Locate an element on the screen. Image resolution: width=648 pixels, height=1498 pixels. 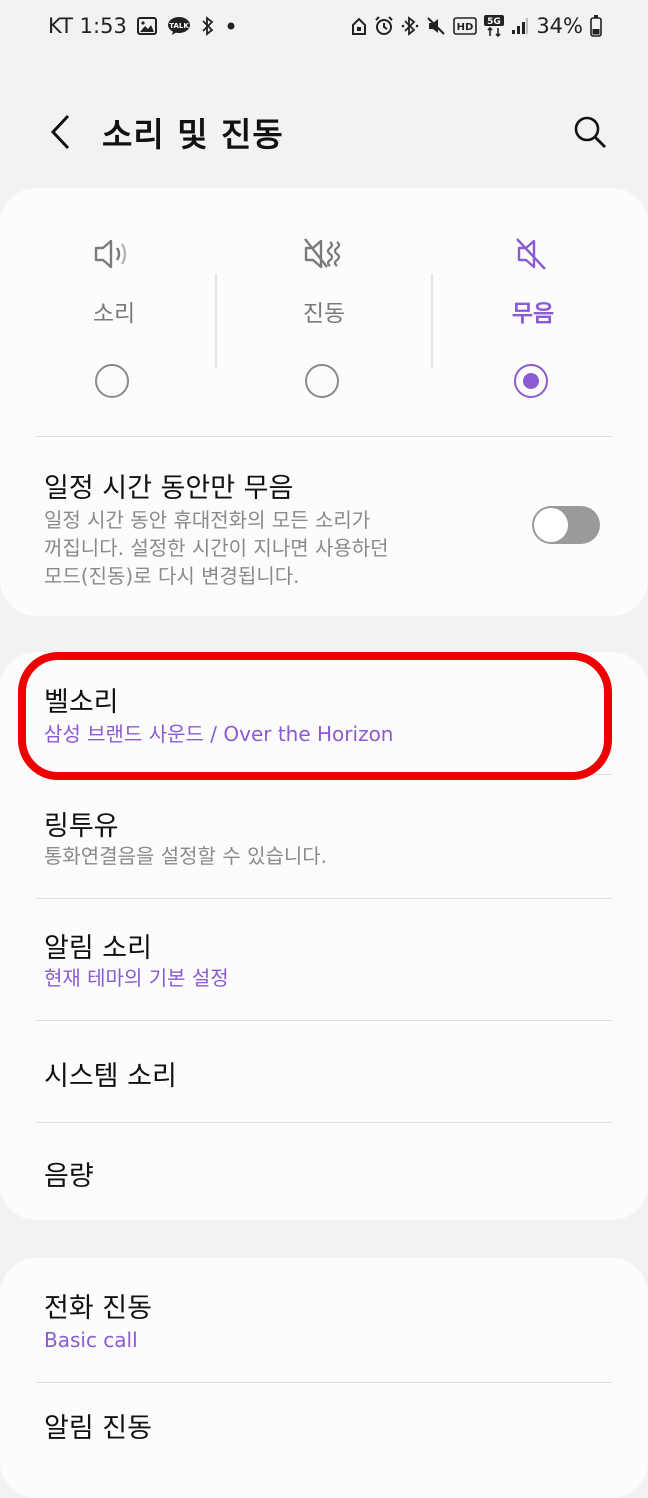
alarm-icon is located at coordinates (384, 26).